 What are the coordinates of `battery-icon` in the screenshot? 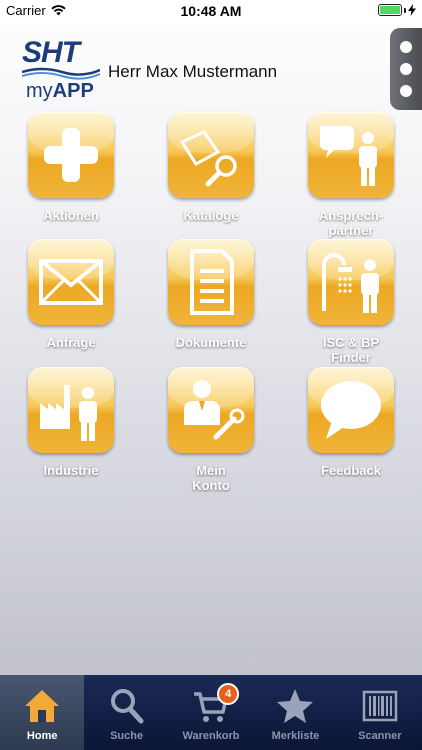 It's located at (390, 10).